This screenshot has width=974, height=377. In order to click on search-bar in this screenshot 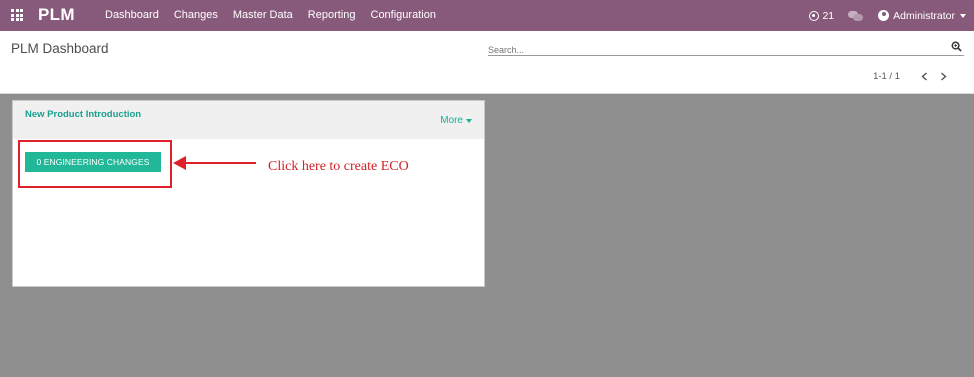, I will do `click(726, 48)`.